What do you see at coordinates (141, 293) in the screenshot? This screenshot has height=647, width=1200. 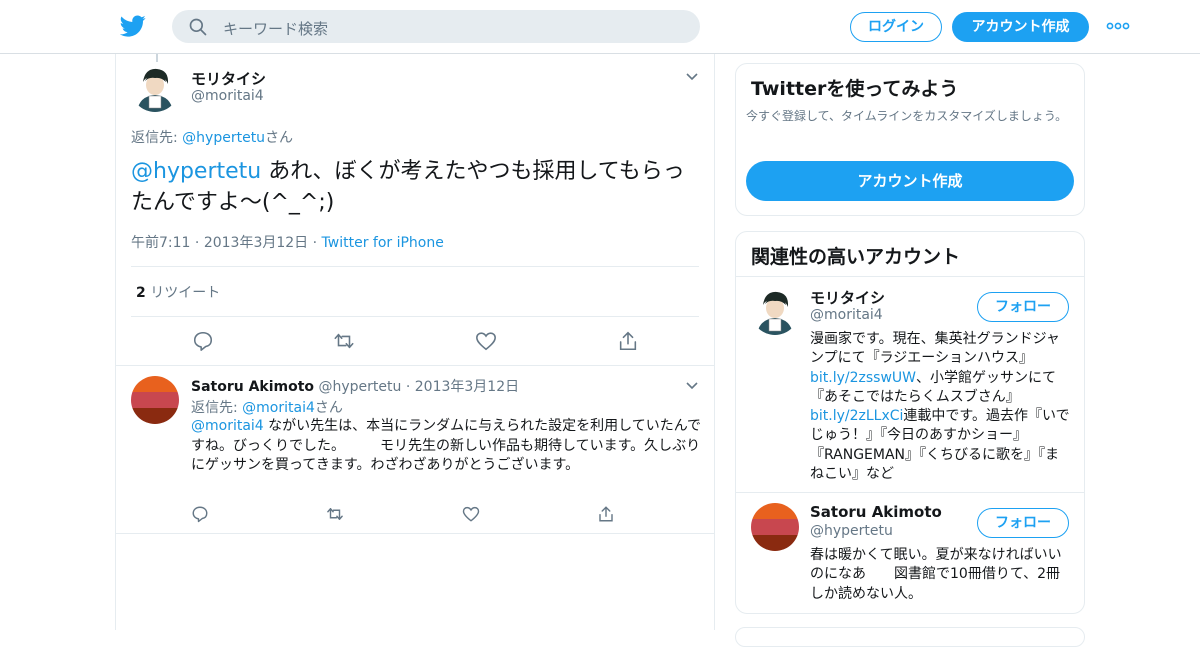 I see `retweet-count: 2` at bounding box center [141, 293].